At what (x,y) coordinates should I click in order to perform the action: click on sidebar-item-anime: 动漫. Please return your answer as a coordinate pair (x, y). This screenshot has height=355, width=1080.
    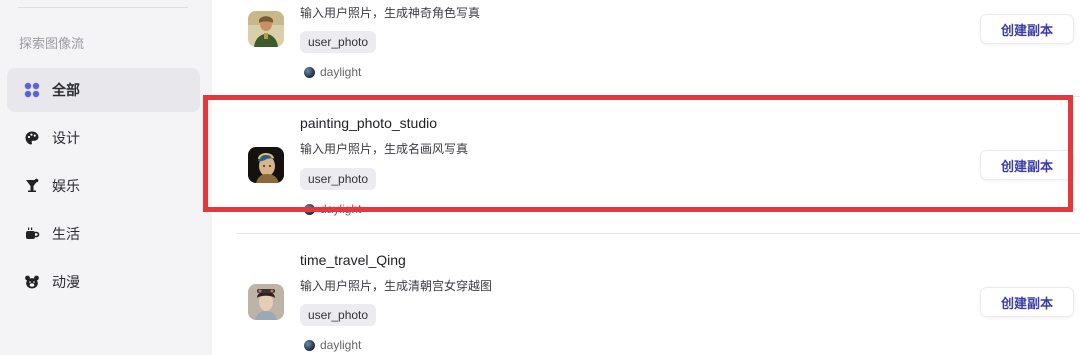
    Looking at the image, I should click on (103, 282).